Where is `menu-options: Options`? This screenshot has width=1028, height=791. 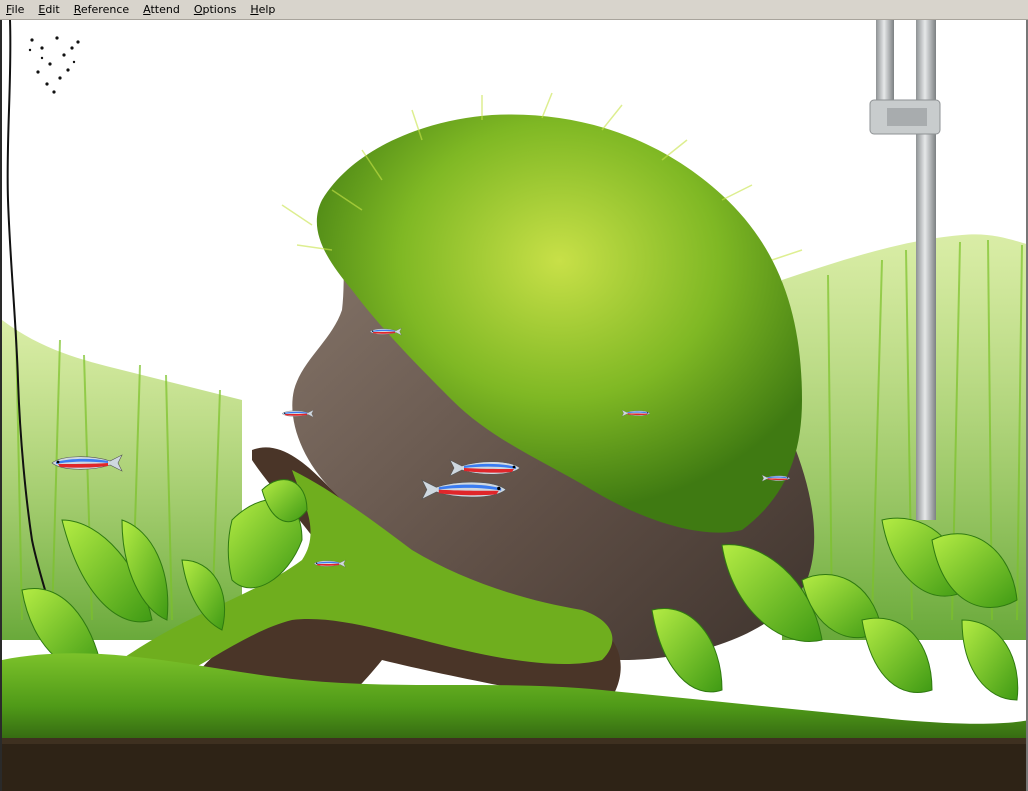 menu-options: Options is located at coordinates (216, 9).